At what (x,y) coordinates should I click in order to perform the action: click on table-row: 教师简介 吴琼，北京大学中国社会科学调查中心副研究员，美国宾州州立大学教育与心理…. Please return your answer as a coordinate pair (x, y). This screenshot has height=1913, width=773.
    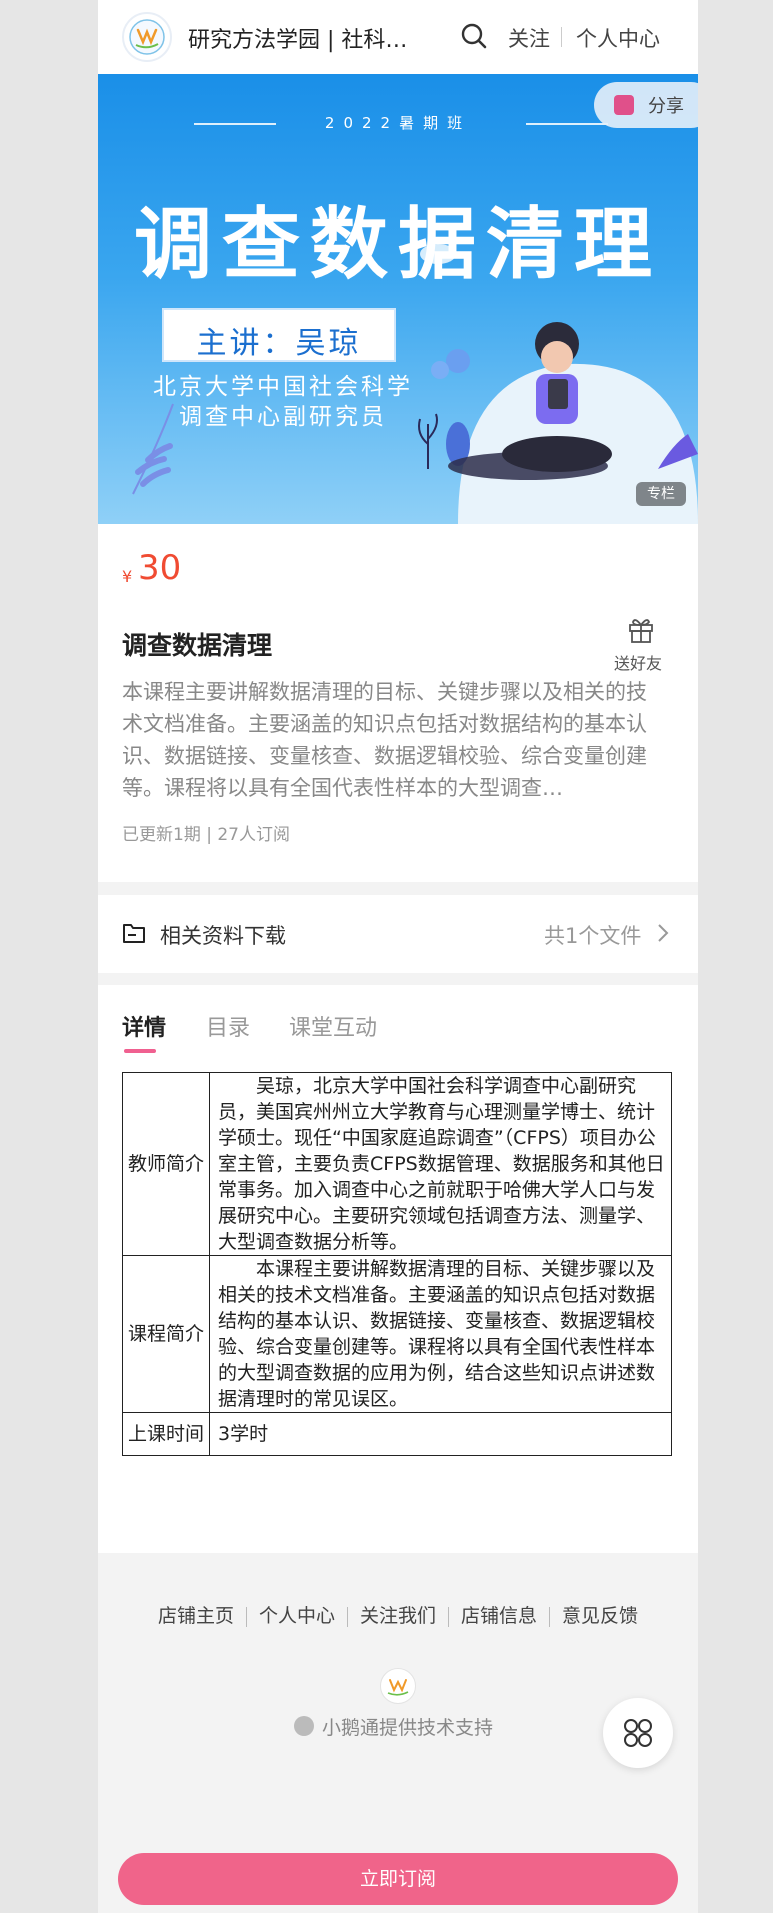
    Looking at the image, I should click on (397, 1164).